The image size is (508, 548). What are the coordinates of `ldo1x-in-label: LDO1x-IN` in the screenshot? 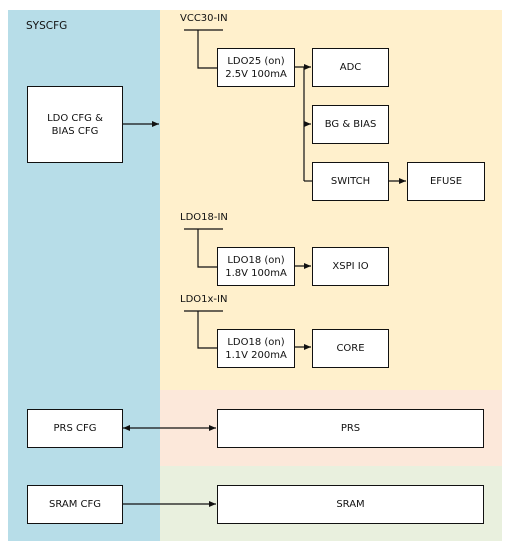 It's located at (204, 299).